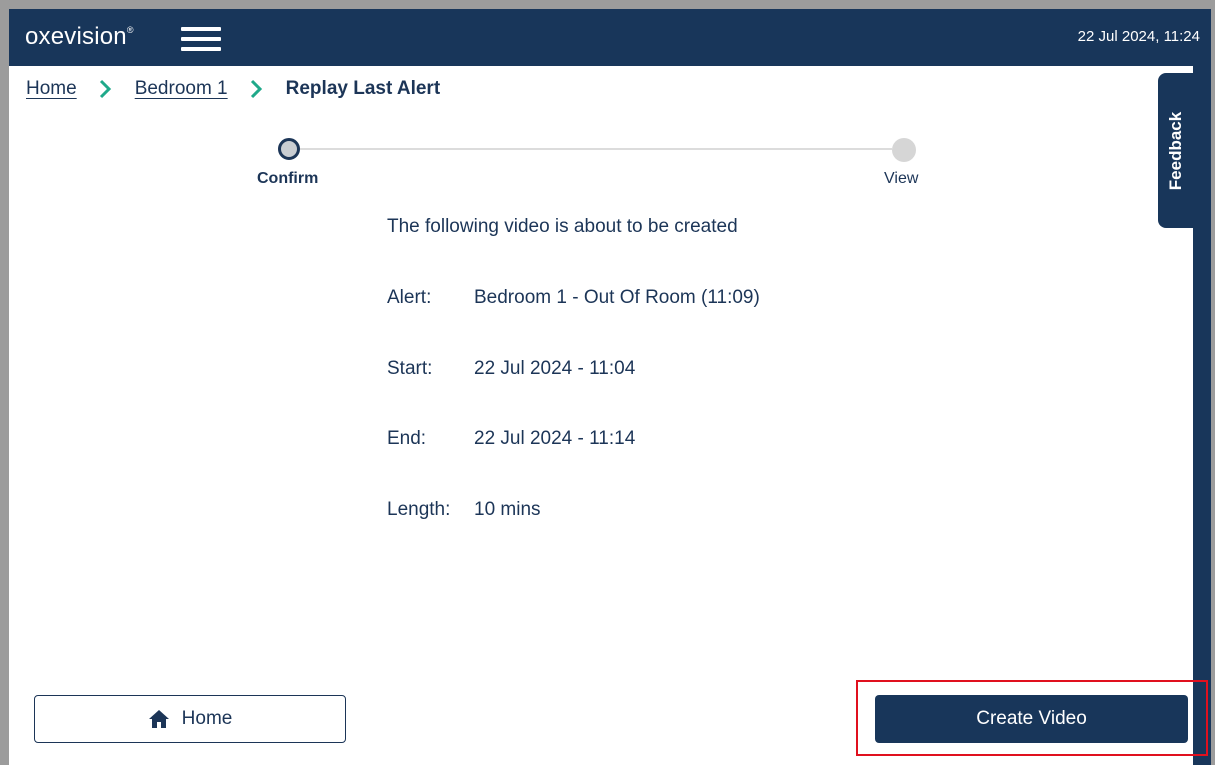 Image resolution: width=1215 pixels, height=765 pixels. I want to click on feedback-label: Feedback, so click(1175, 150).